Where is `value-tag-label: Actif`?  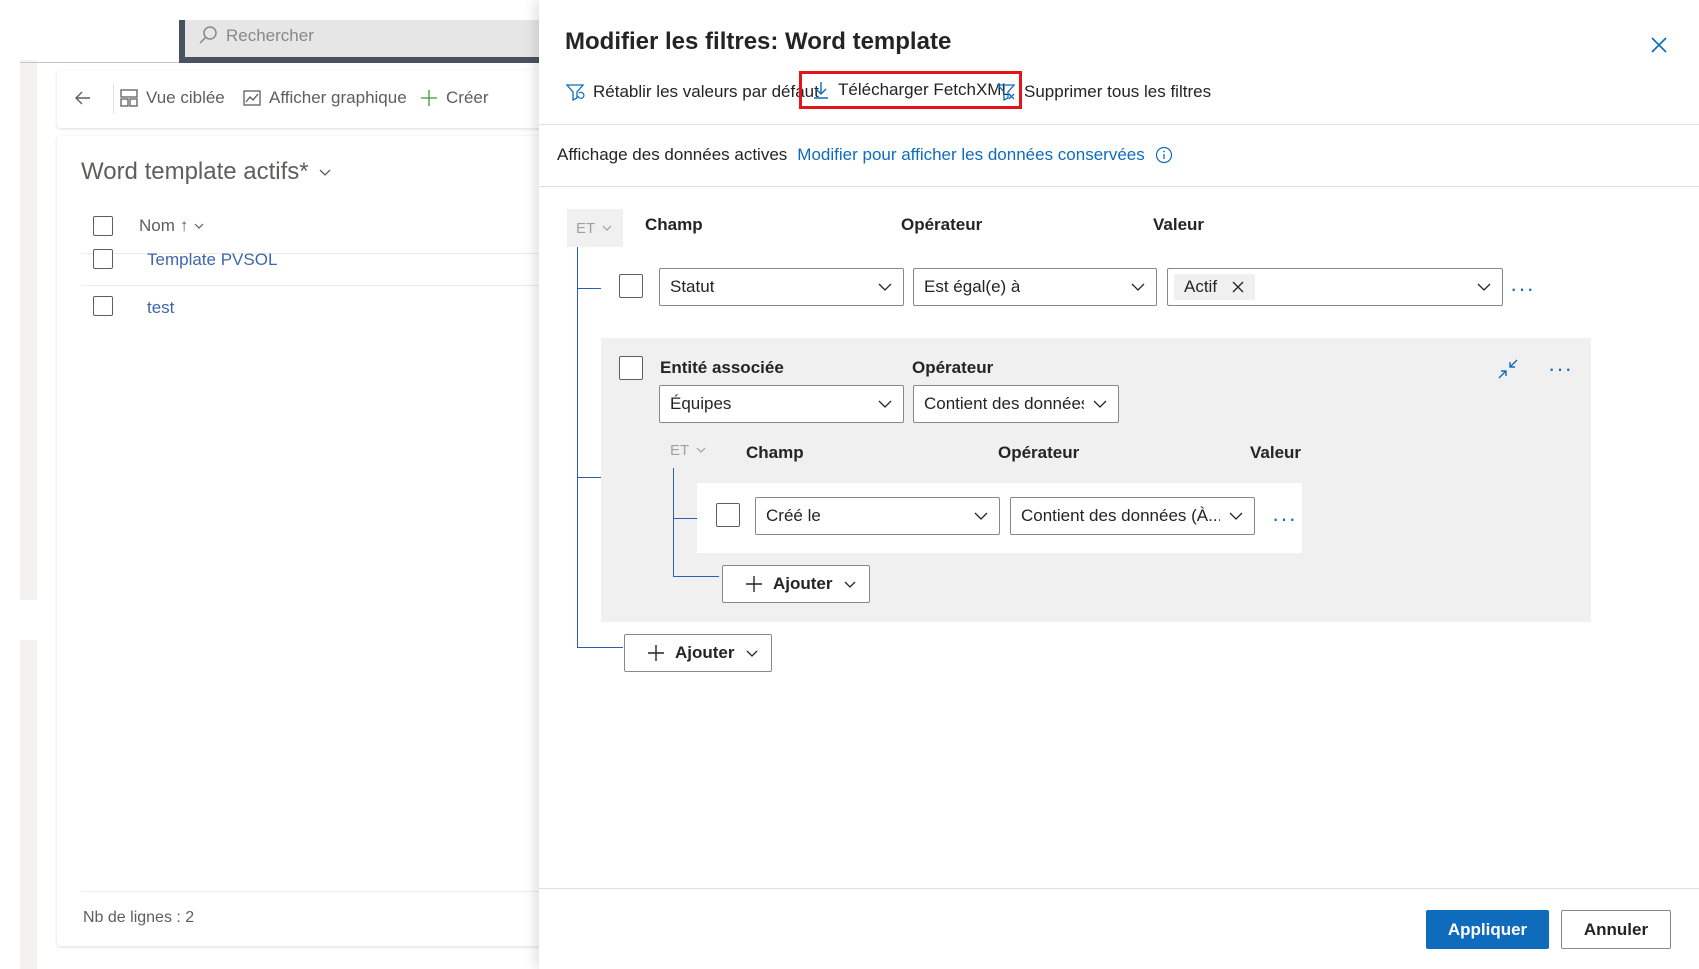 value-tag-label: Actif is located at coordinates (1201, 286).